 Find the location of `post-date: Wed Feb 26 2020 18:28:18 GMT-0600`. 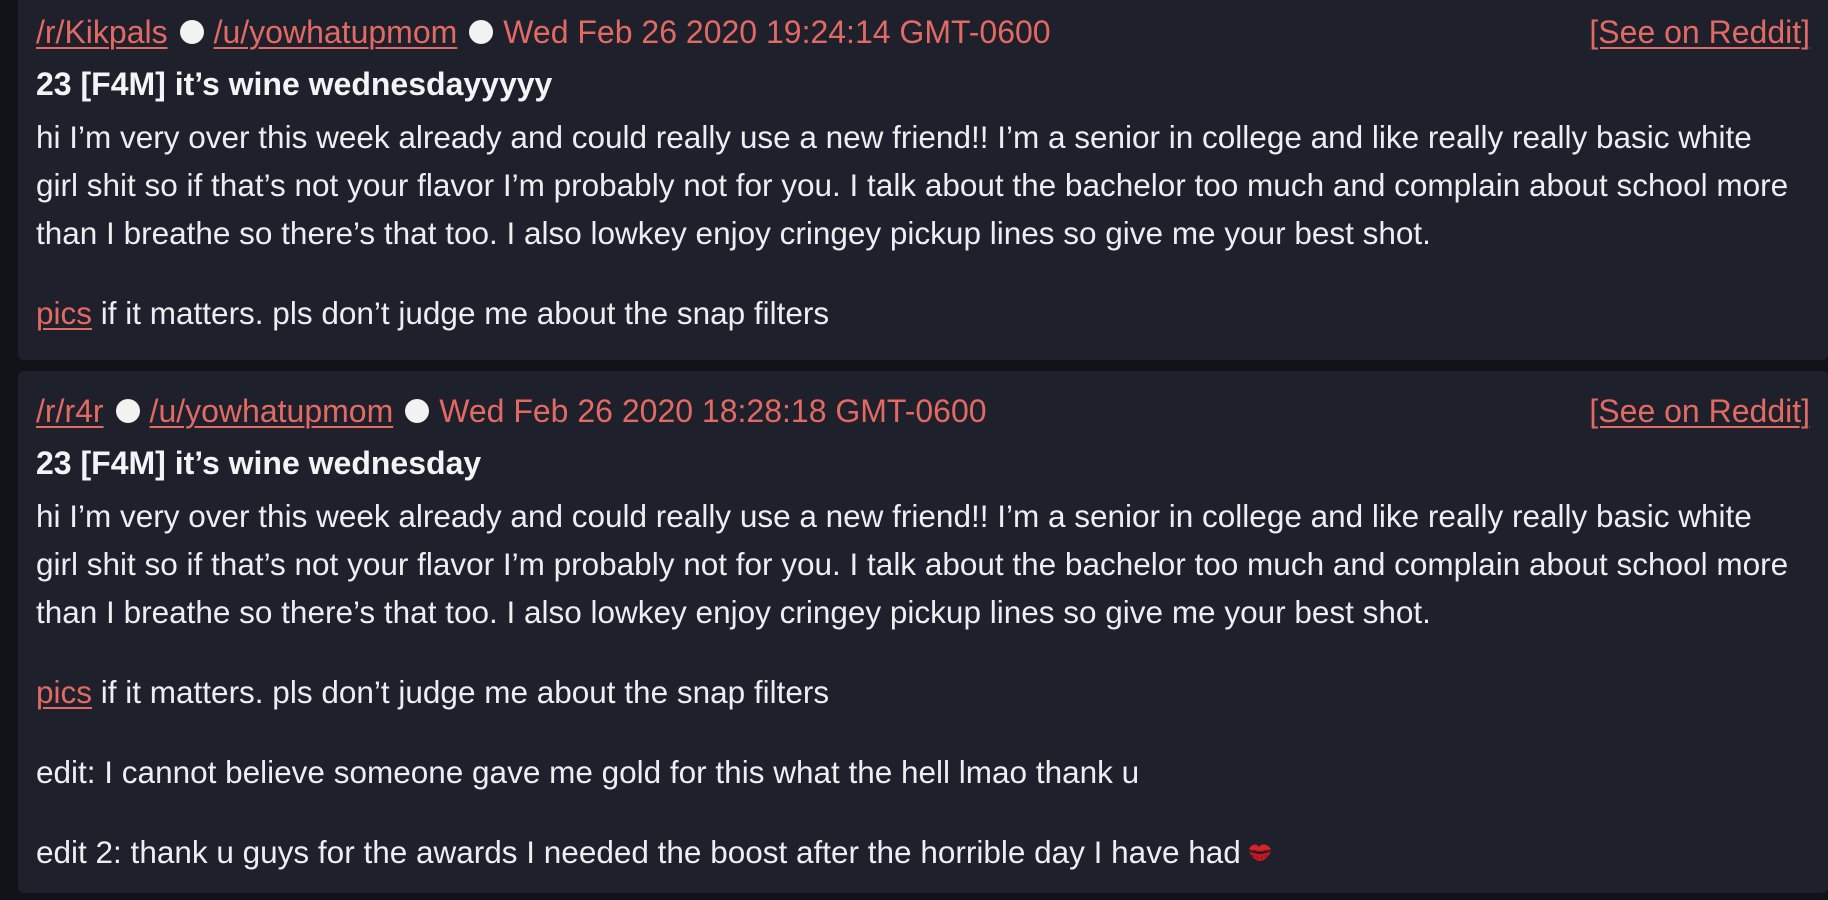

post-date: Wed Feb 26 2020 18:28:18 GMT-0600 is located at coordinates (713, 410).